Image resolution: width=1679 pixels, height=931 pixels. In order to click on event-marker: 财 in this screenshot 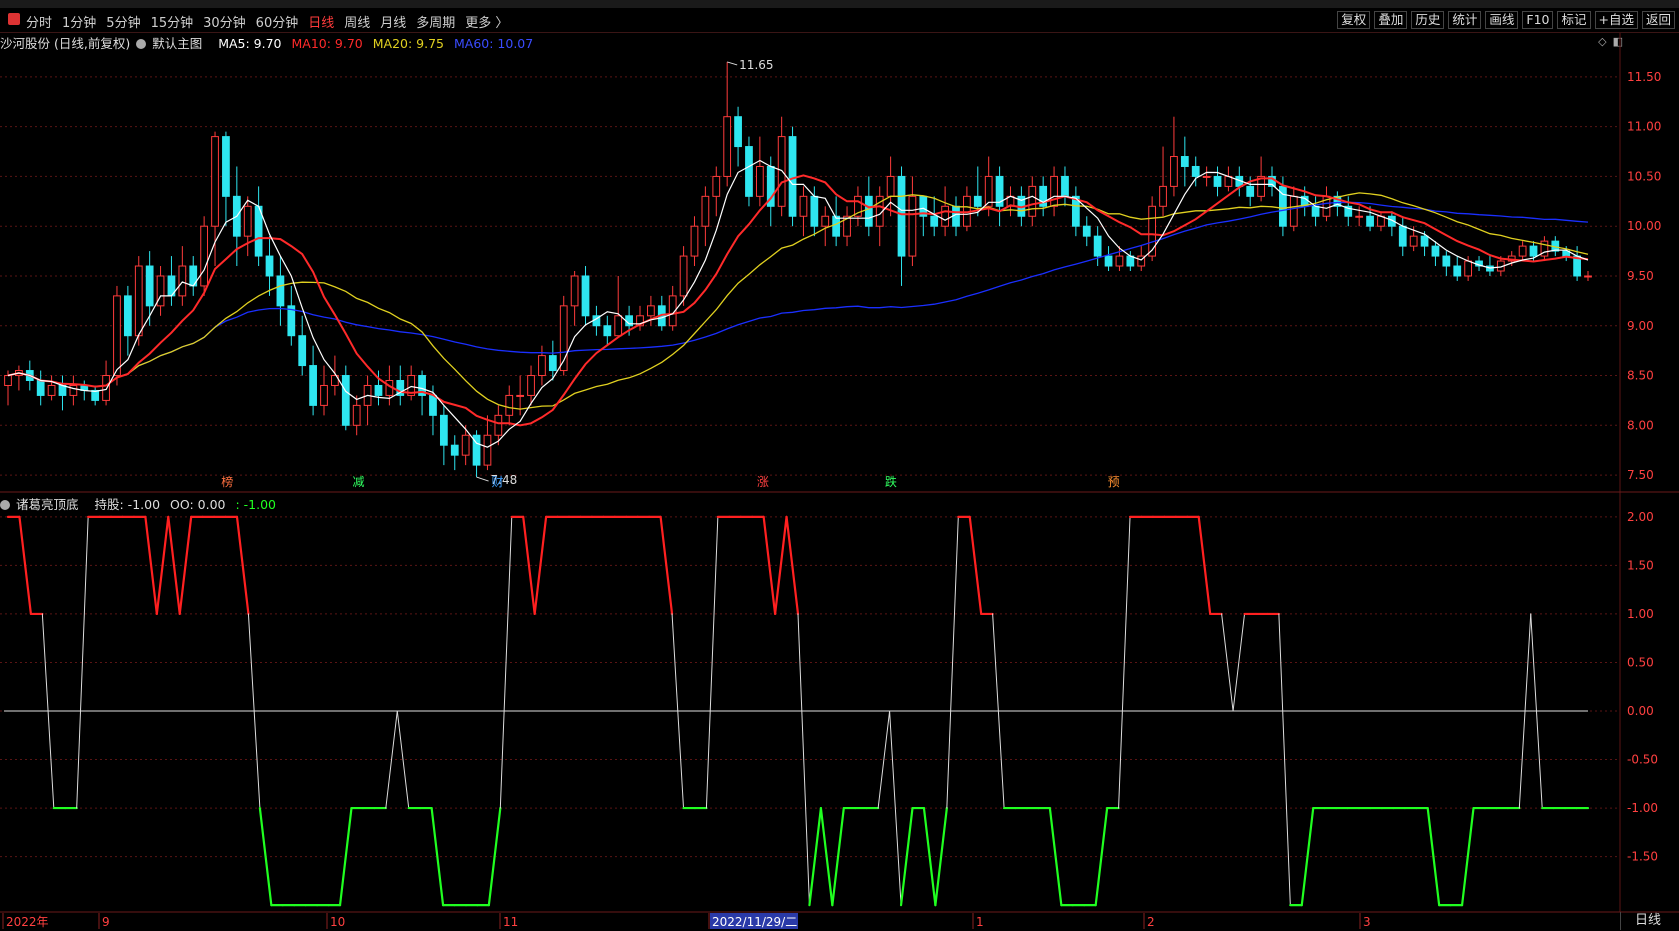, I will do `click(497, 482)`.